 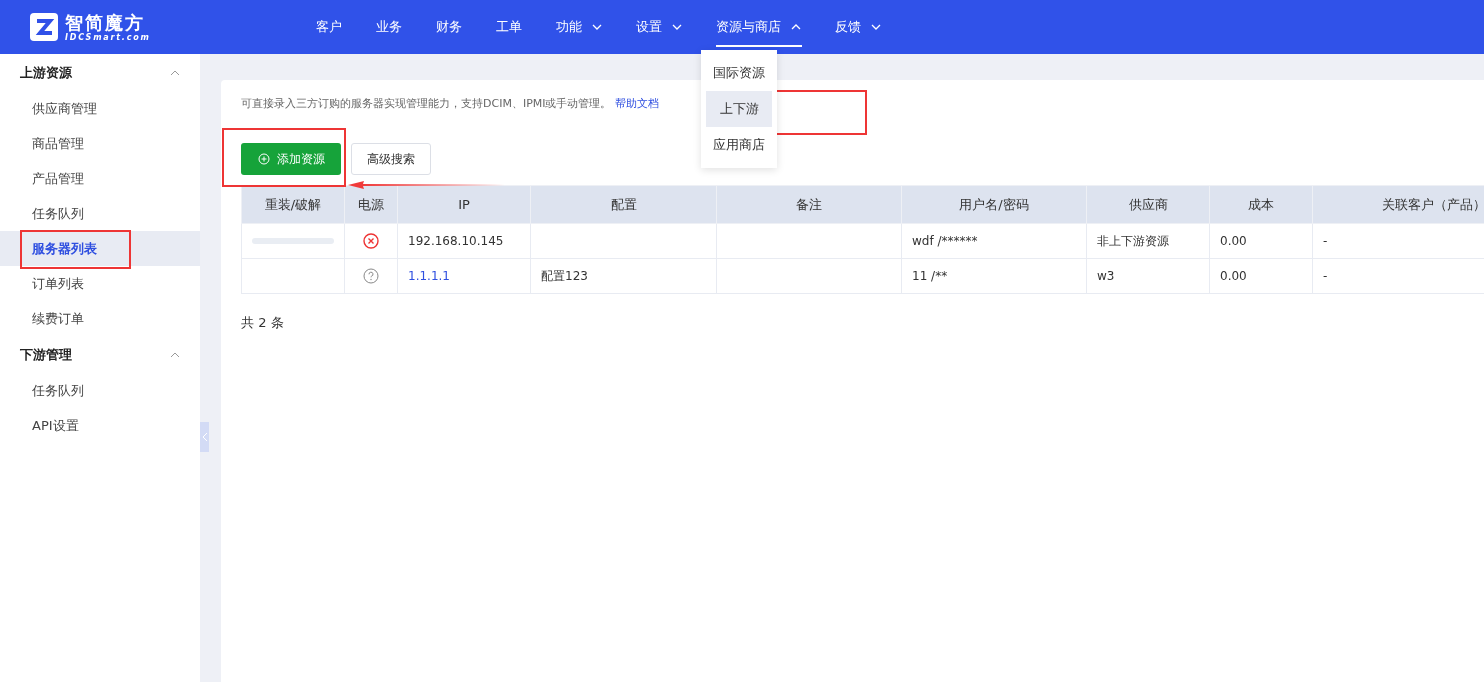 What do you see at coordinates (44, 27) in the screenshot?
I see `logo-icon` at bounding box center [44, 27].